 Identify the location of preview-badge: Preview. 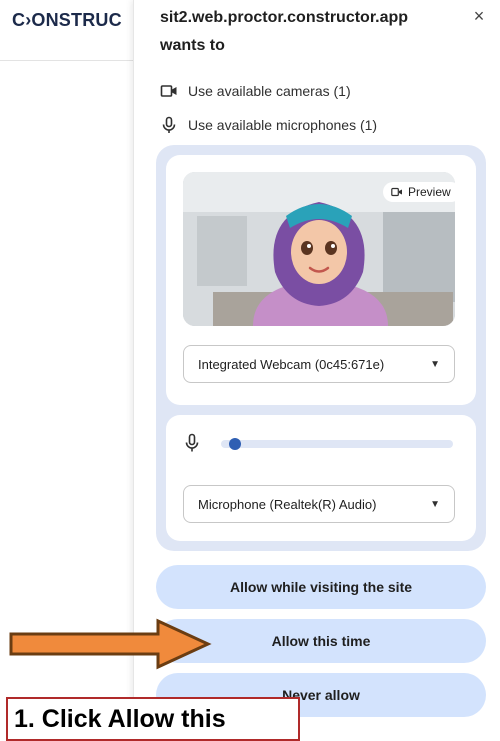
(419, 192).